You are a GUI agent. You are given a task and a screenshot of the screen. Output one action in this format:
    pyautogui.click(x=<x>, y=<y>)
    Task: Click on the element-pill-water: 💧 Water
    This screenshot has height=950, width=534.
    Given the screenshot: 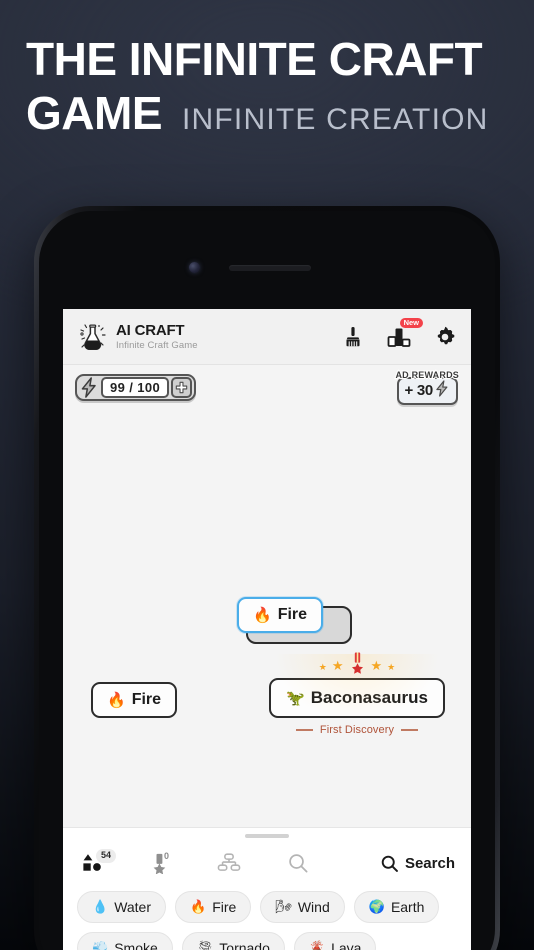 What is the action you would take?
    pyautogui.click(x=122, y=907)
    